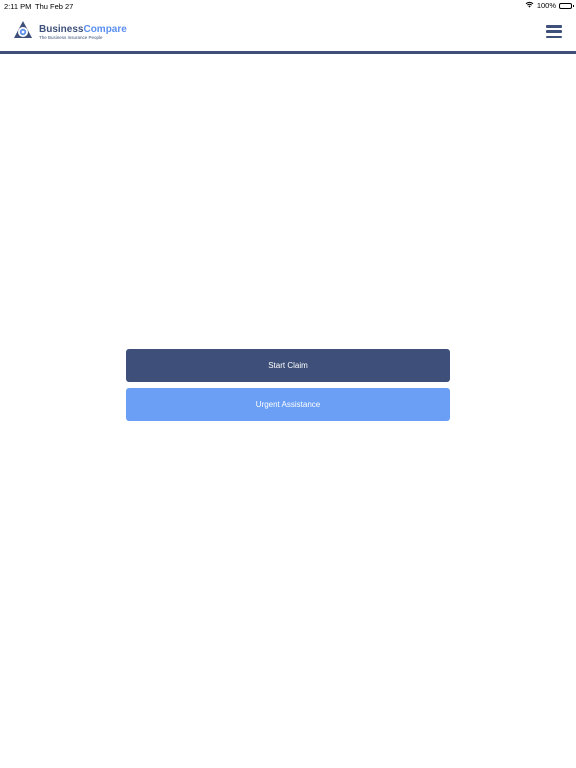 Image resolution: width=576 pixels, height=768 pixels. Describe the element at coordinates (23, 32) in the screenshot. I see `logo-icon` at that location.